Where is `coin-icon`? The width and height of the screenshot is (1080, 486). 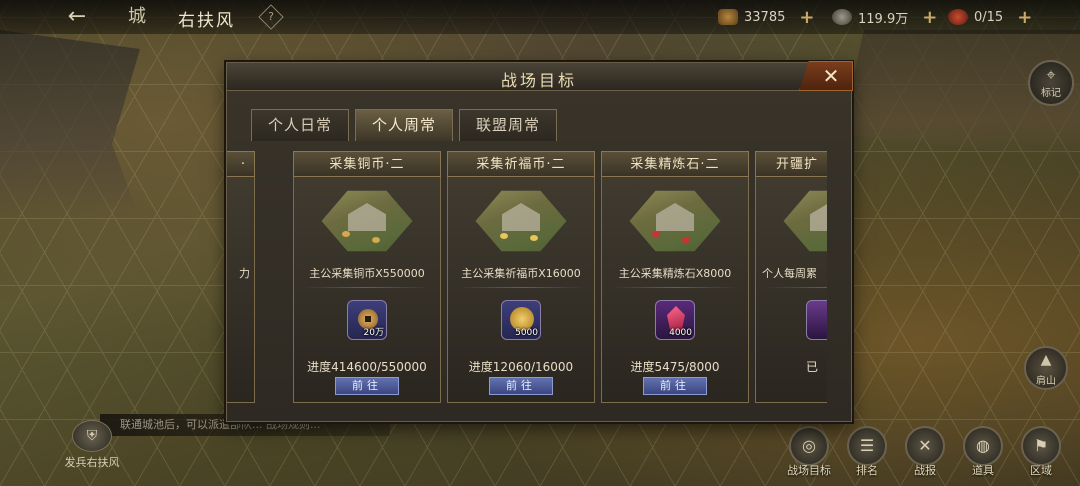
coin-icon is located at coordinates (842, 17).